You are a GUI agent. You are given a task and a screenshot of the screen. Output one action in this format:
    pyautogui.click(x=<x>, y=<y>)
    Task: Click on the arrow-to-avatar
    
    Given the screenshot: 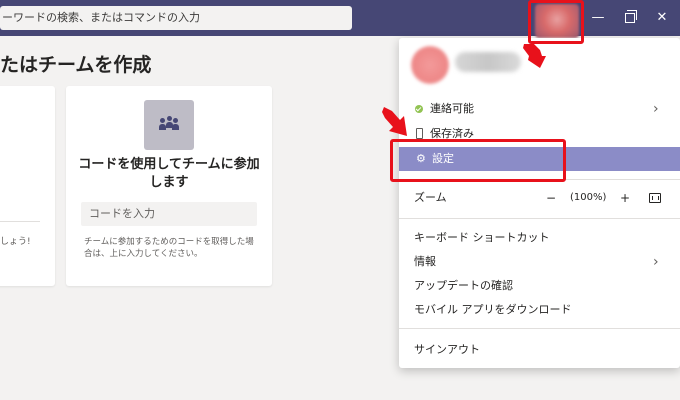 What is the action you would take?
    pyautogui.click(x=534, y=56)
    